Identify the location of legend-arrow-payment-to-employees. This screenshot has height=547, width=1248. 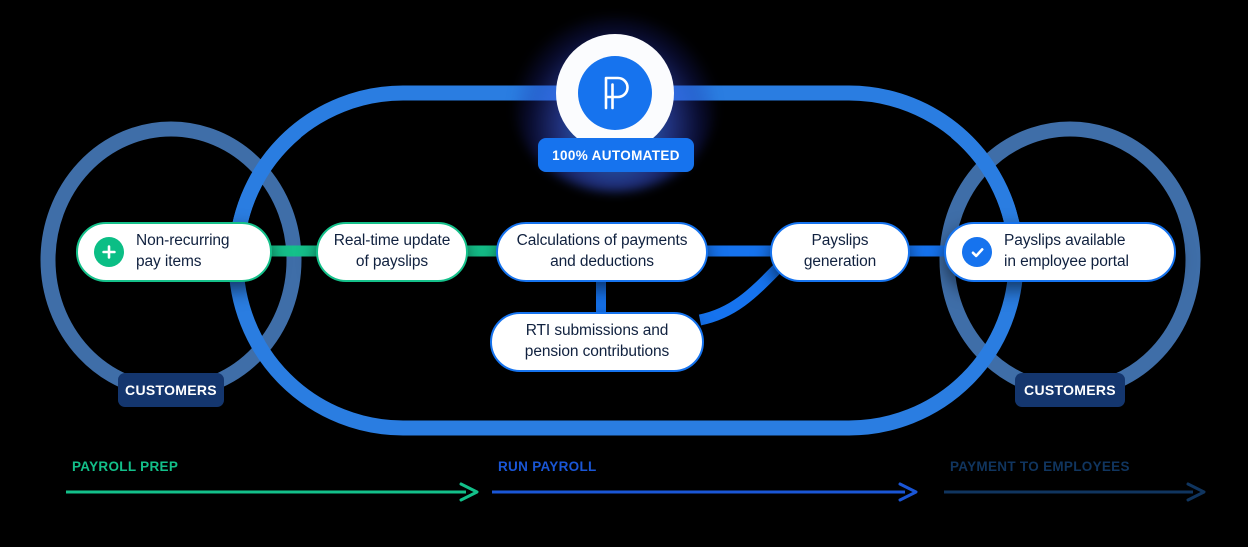
(1075, 492).